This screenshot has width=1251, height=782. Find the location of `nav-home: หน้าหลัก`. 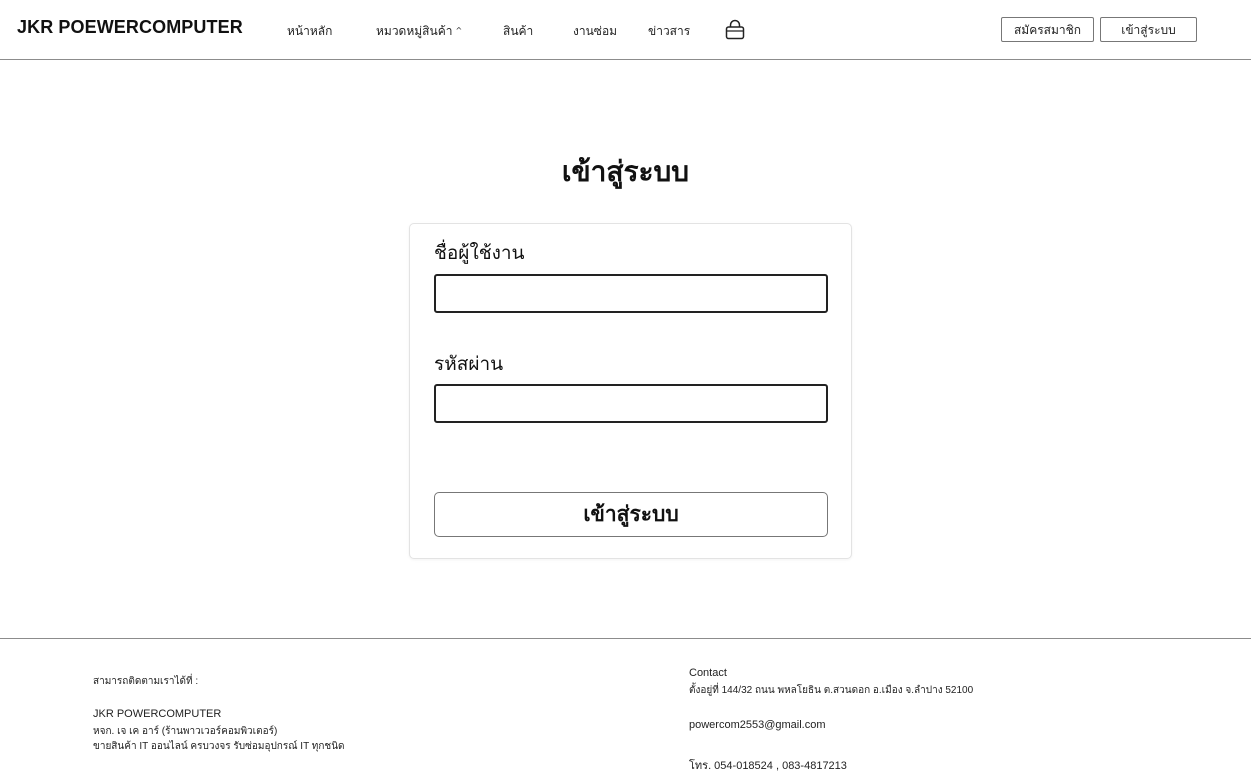

nav-home: หน้าหลัก is located at coordinates (309, 31).